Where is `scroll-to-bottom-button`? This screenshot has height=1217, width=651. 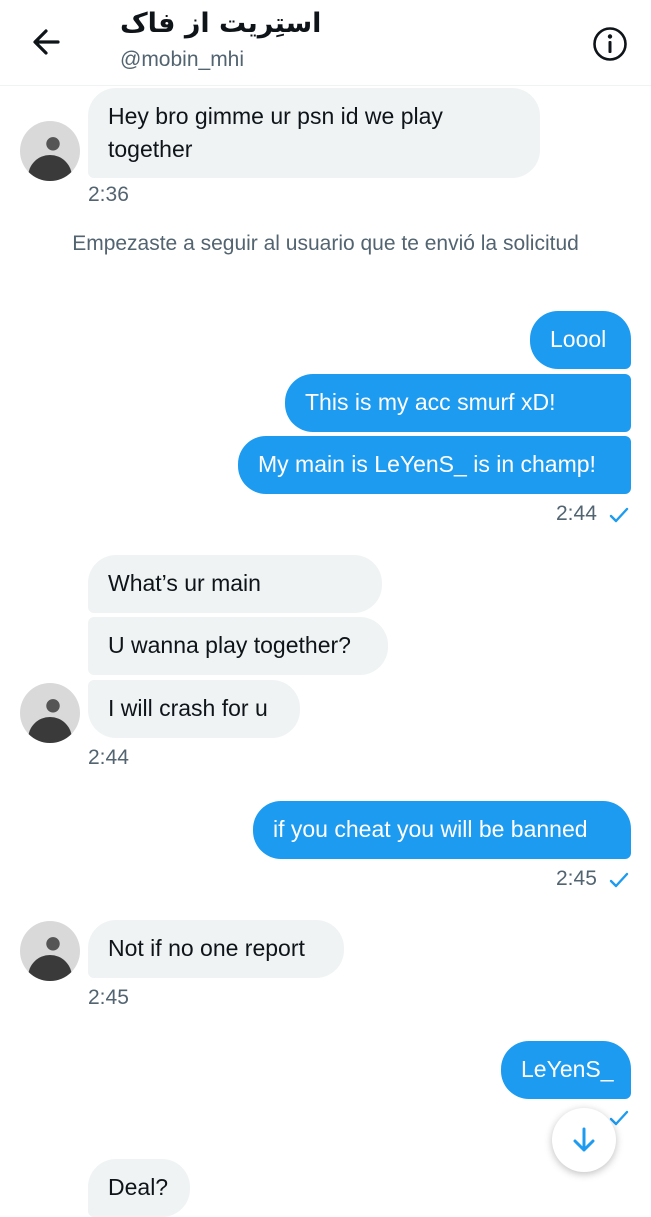
scroll-to-bottom-button is located at coordinates (584, 1140).